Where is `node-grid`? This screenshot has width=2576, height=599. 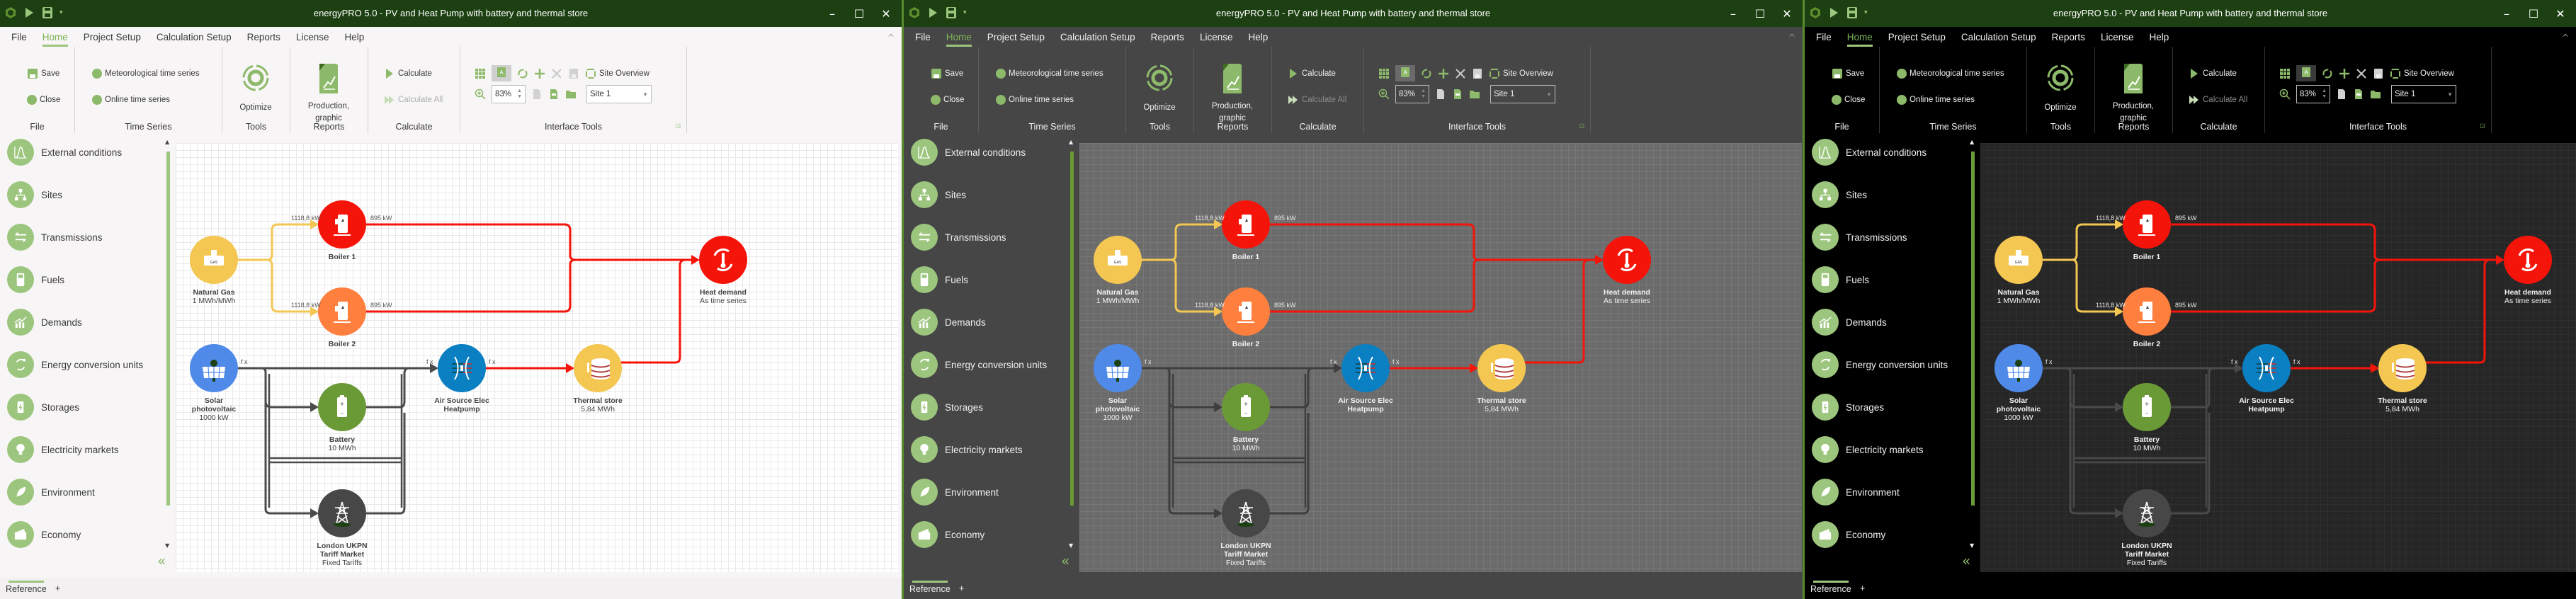
node-grid is located at coordinates (1246, 513).